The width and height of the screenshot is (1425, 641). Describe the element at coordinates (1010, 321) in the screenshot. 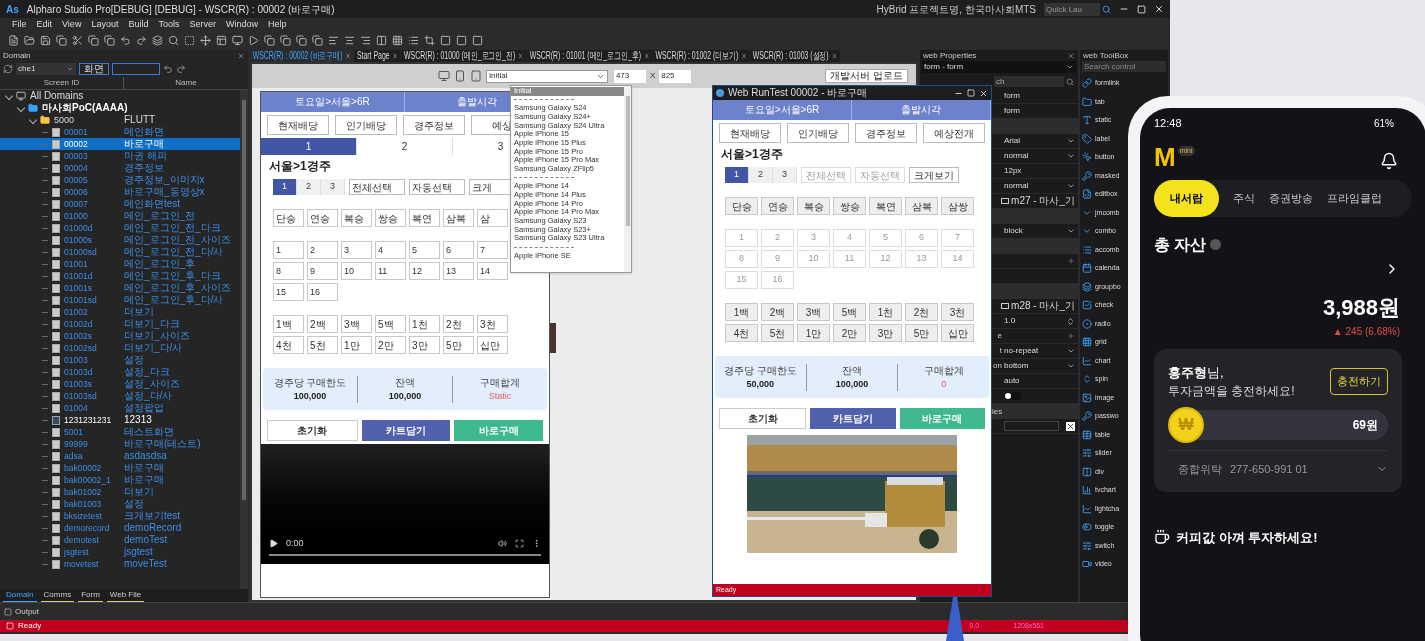

I see `property-value: 1.0` at that location.